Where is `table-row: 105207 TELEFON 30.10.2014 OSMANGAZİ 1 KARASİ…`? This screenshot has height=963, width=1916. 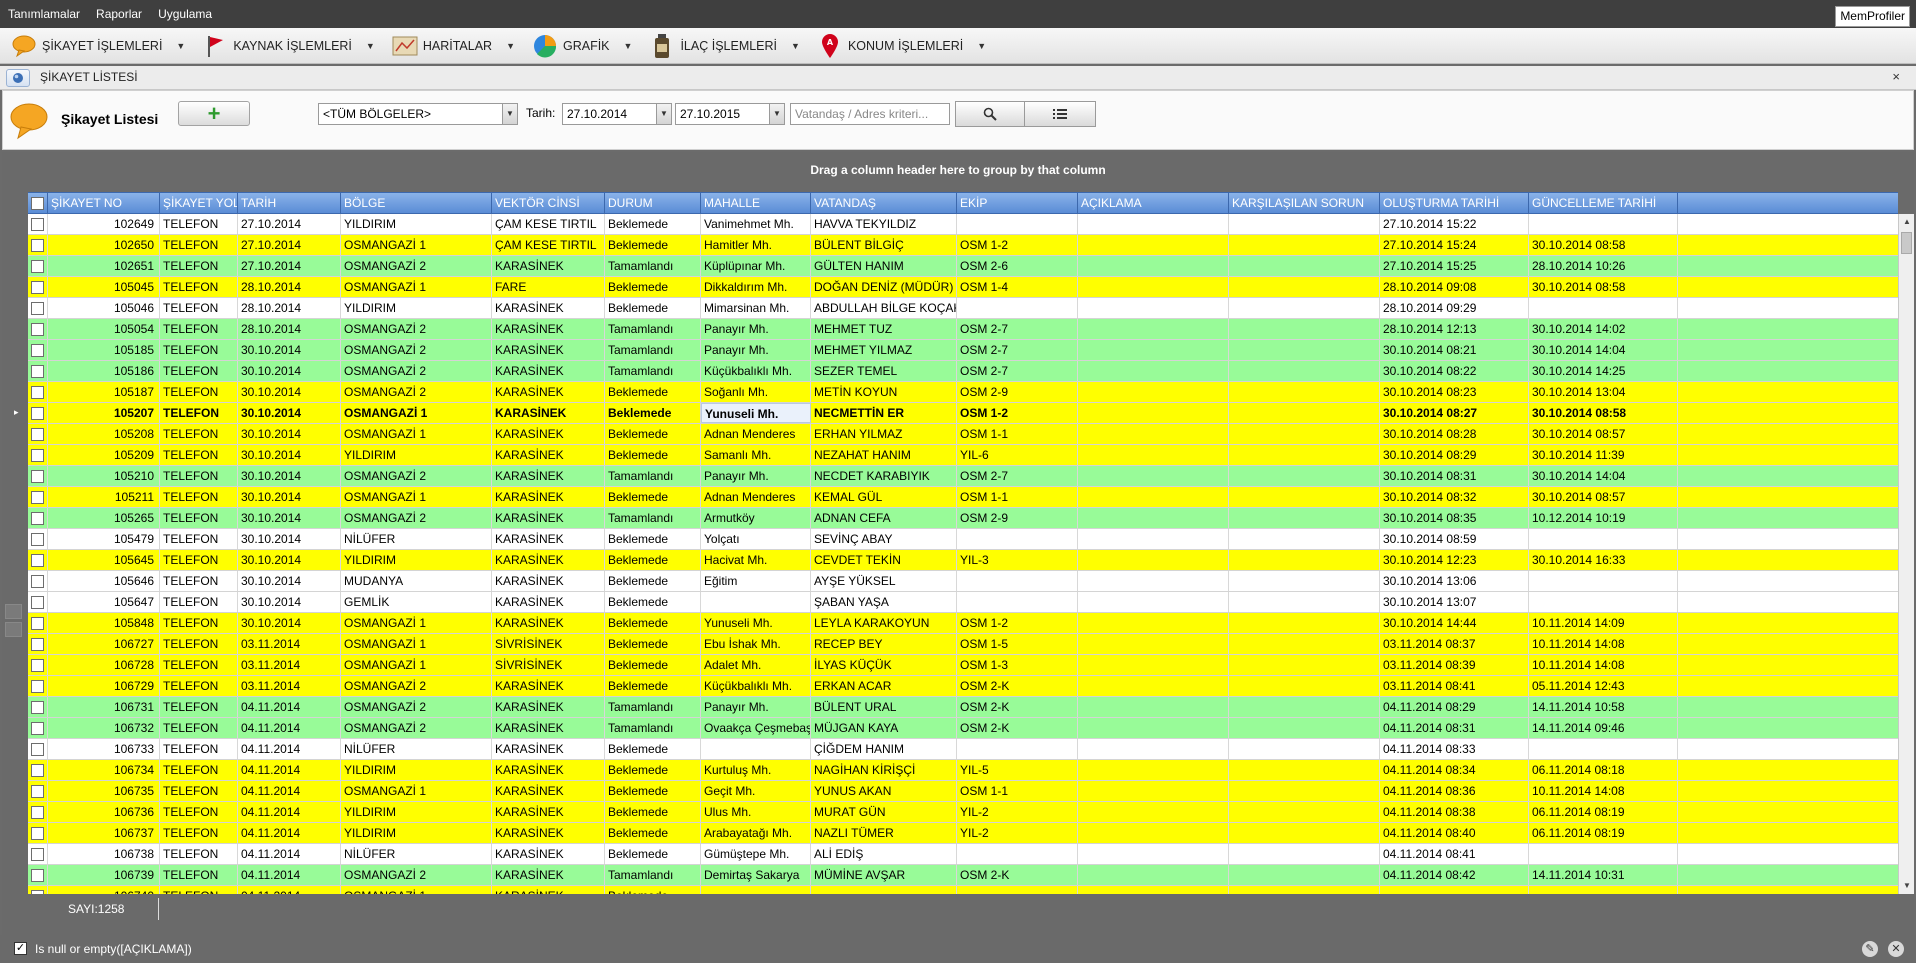
table-row: 105207 TELEFON 30.10.2014 OSMANGAZİ 1 KARASİ… is located at coordinates (963, 413).